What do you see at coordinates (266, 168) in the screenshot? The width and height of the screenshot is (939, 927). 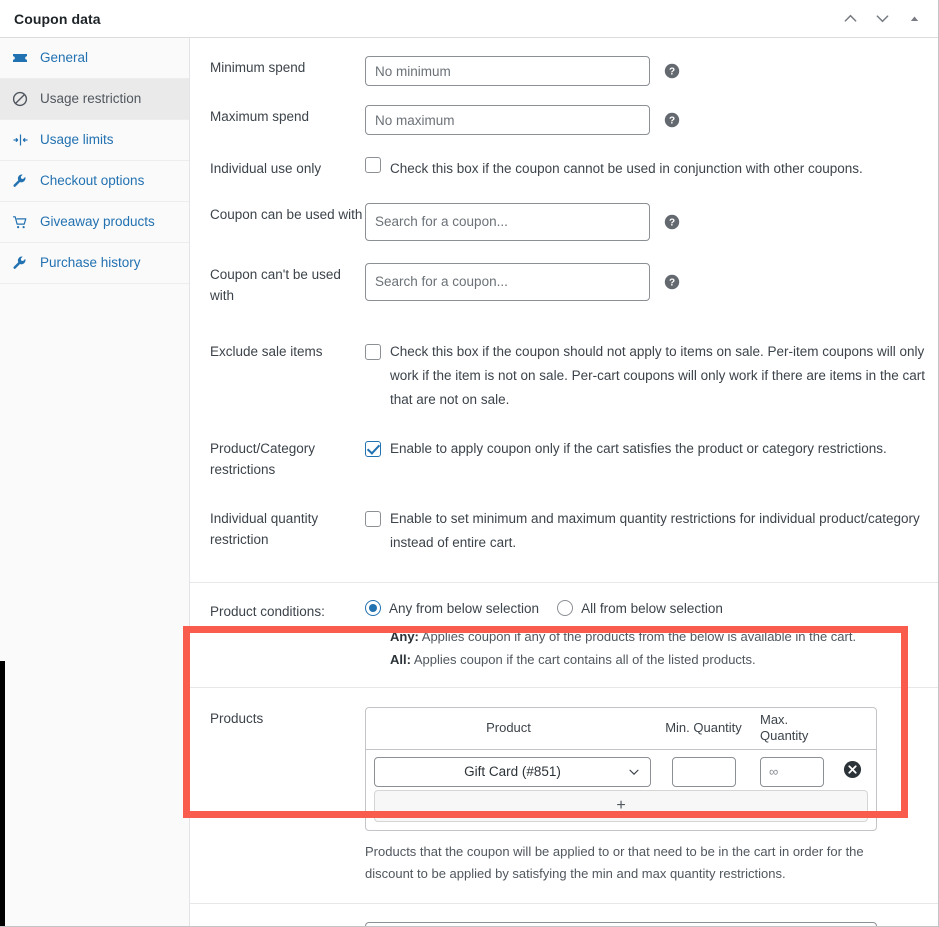 I see `field-label: Individual use only` at bounding box center [266, 168].